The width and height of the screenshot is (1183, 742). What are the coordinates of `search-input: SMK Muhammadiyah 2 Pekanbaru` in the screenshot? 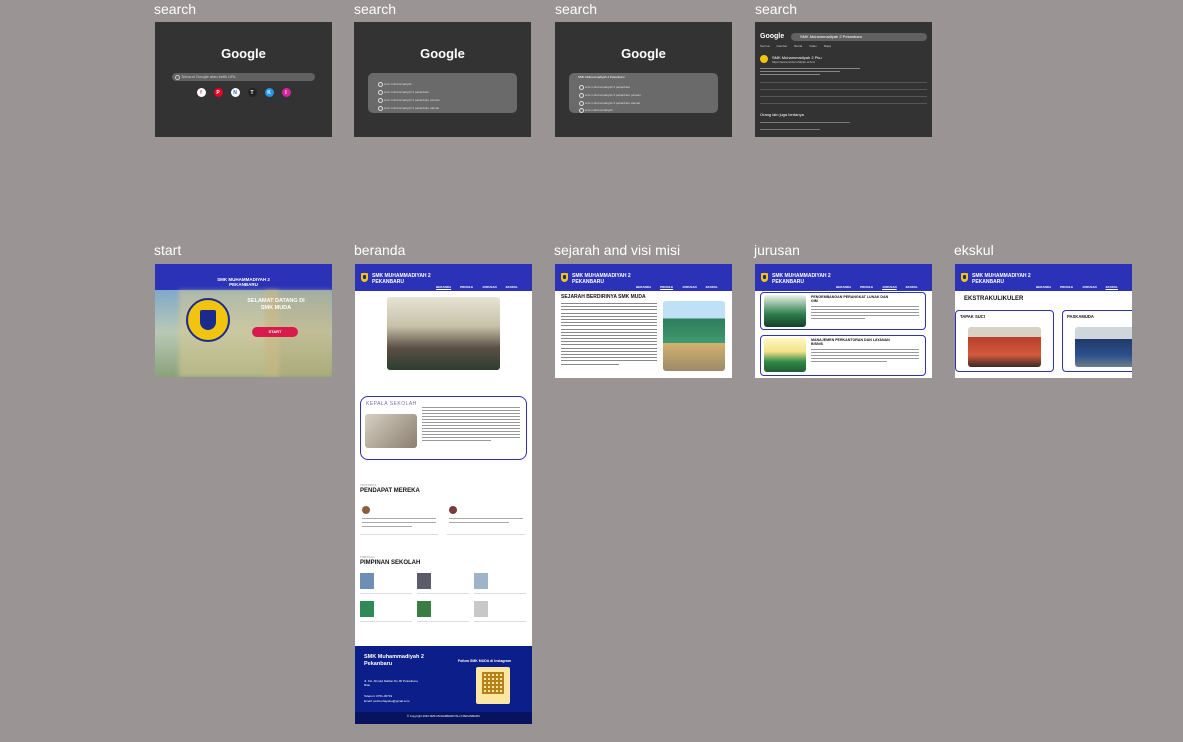 It's located at (859, 37).